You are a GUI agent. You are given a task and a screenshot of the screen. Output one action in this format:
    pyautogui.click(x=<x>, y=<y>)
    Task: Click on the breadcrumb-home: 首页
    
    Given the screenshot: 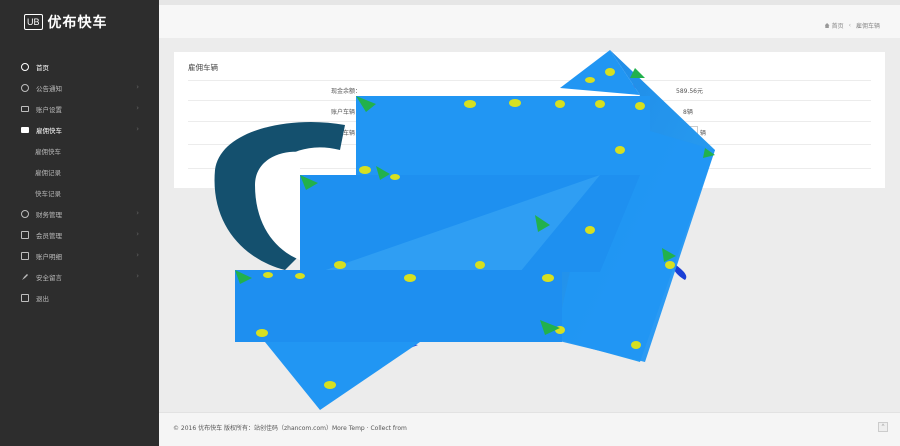 What is the action you would take?
    pyautogui.click(x=838, y=25)
    